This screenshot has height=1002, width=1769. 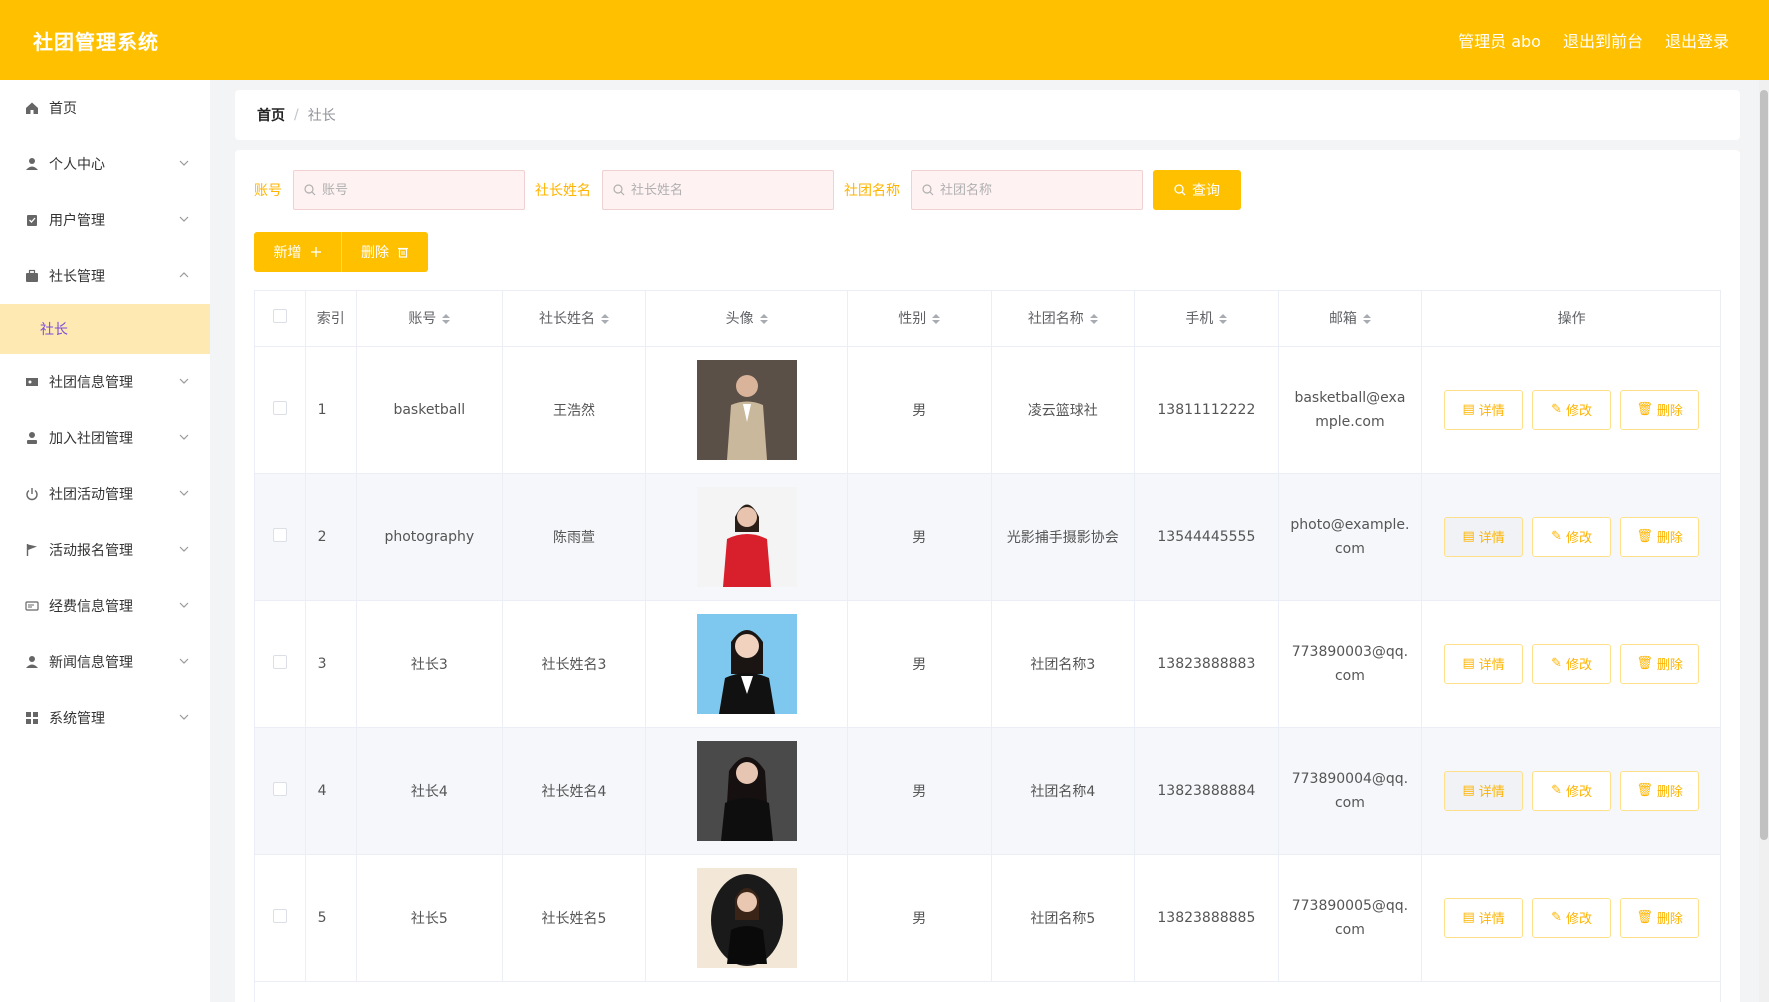 What do you see at coordinates (574, 410) in the screenshot?
I see `cell-name: 王浩然` at bounding box center [574, 410].